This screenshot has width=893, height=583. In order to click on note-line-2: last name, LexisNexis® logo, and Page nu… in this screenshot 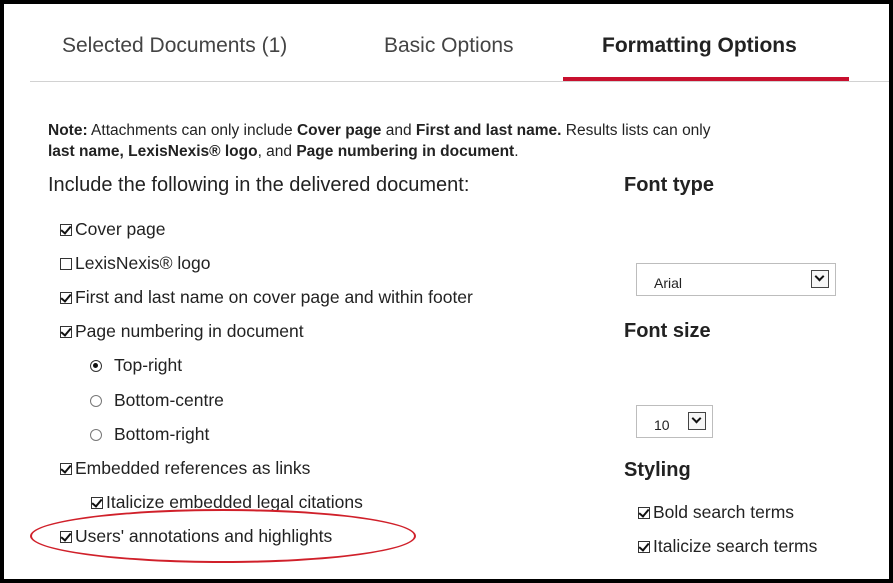, I will do `click(468, 151)`.